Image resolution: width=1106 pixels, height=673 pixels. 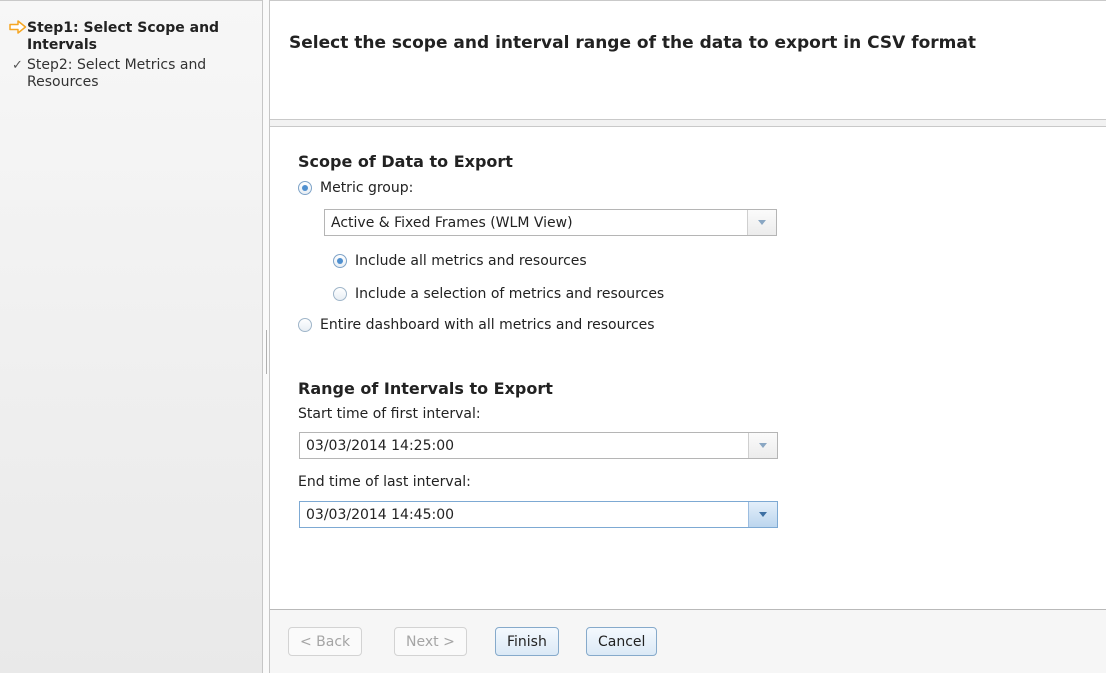 I want to click on cancel-button: Cancel, so click(x=622, y=641).